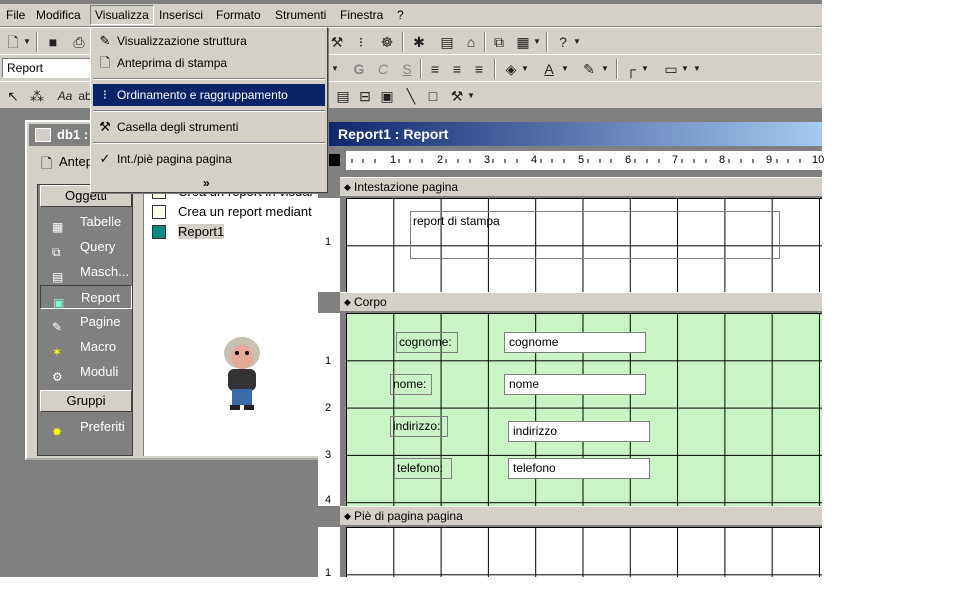 Image resolution: width=953 pixels, height=603 pixels. What do you see at coordinates (242, 372) in the screenshot?
I see `office-assistant-image` at bounding box center [242, 372].